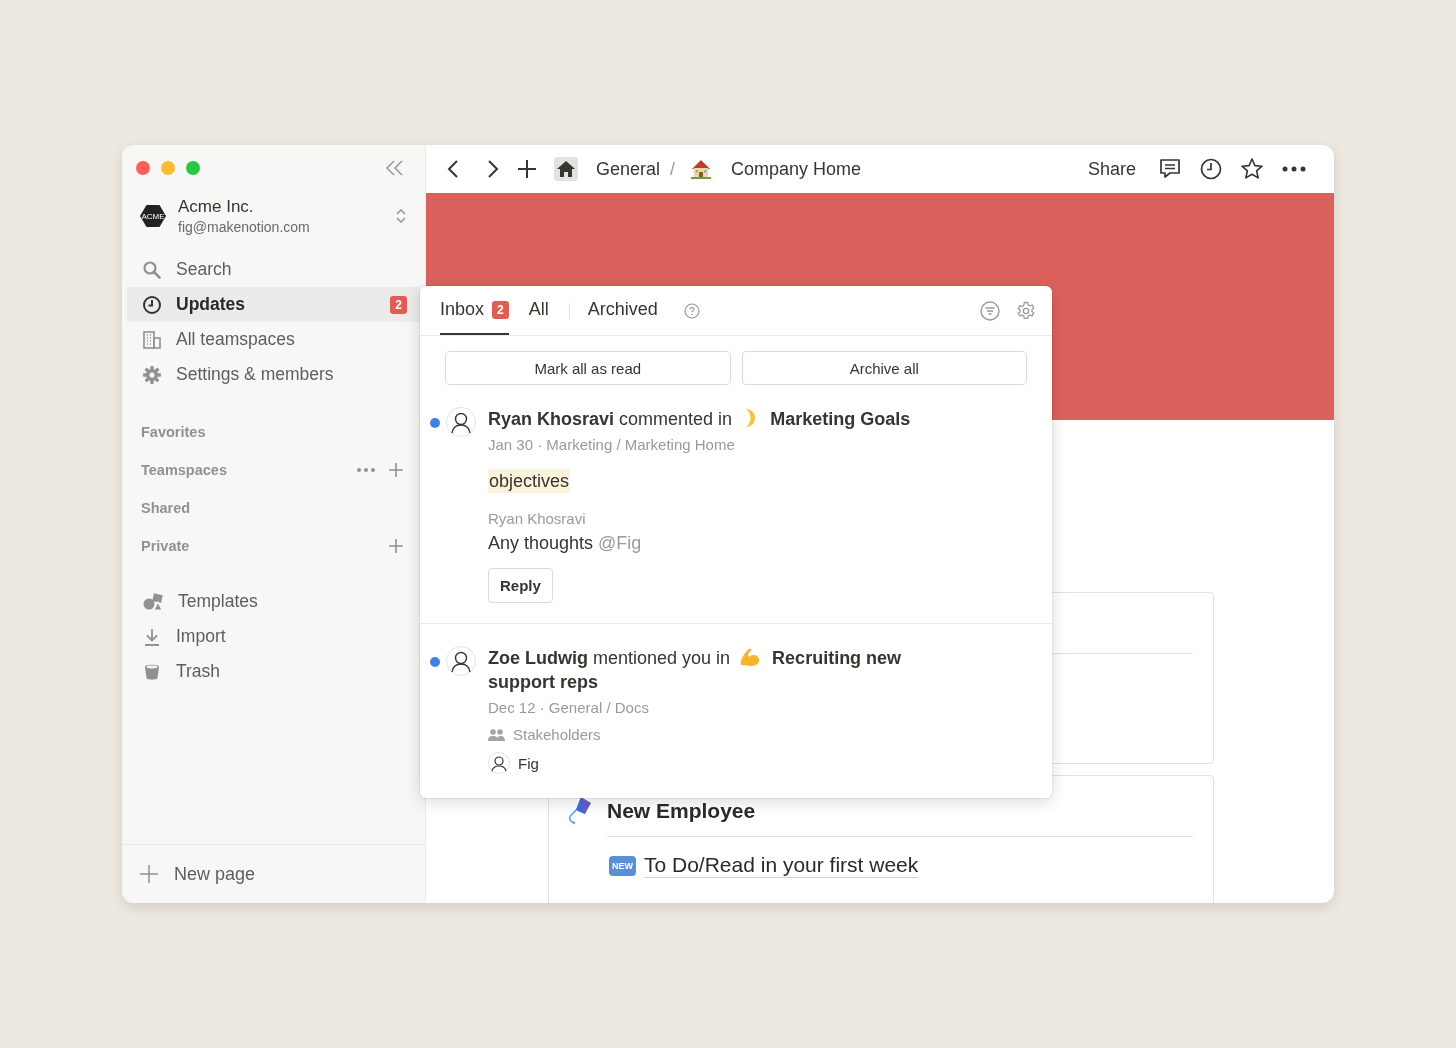  What do you see at coordinates (152, 339) in the screenshot?
I see `building-icon` at bounding box center [152, 339].